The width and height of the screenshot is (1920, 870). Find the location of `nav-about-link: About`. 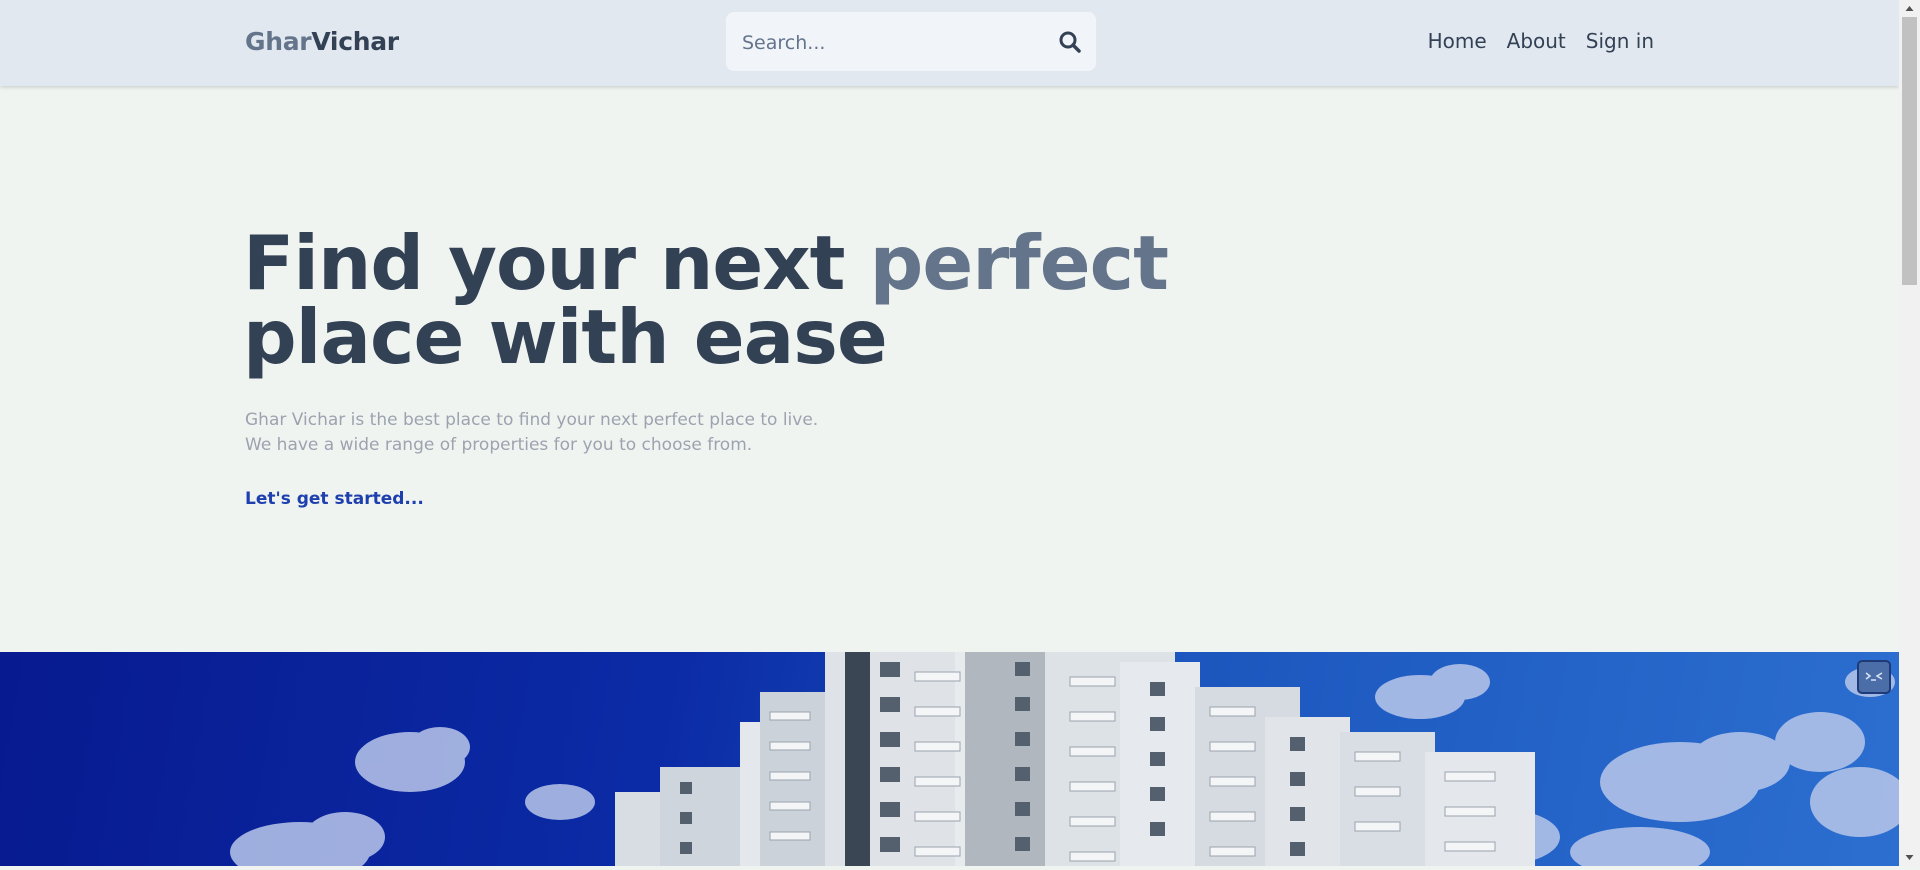

nav-about-link: About is located at coordinates (1536, 41).